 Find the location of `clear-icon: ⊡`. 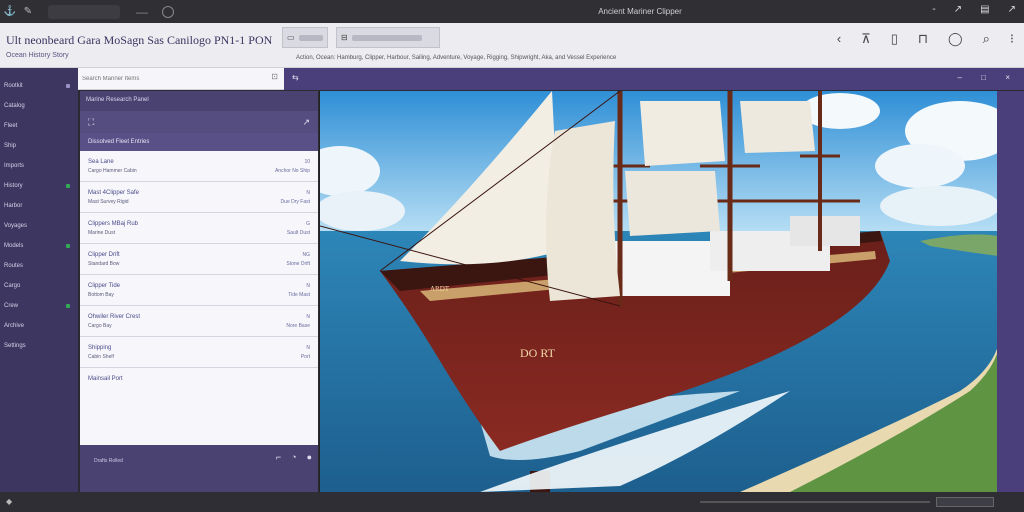

clear-icon: ⊡ is located at coordinates (274, 76).